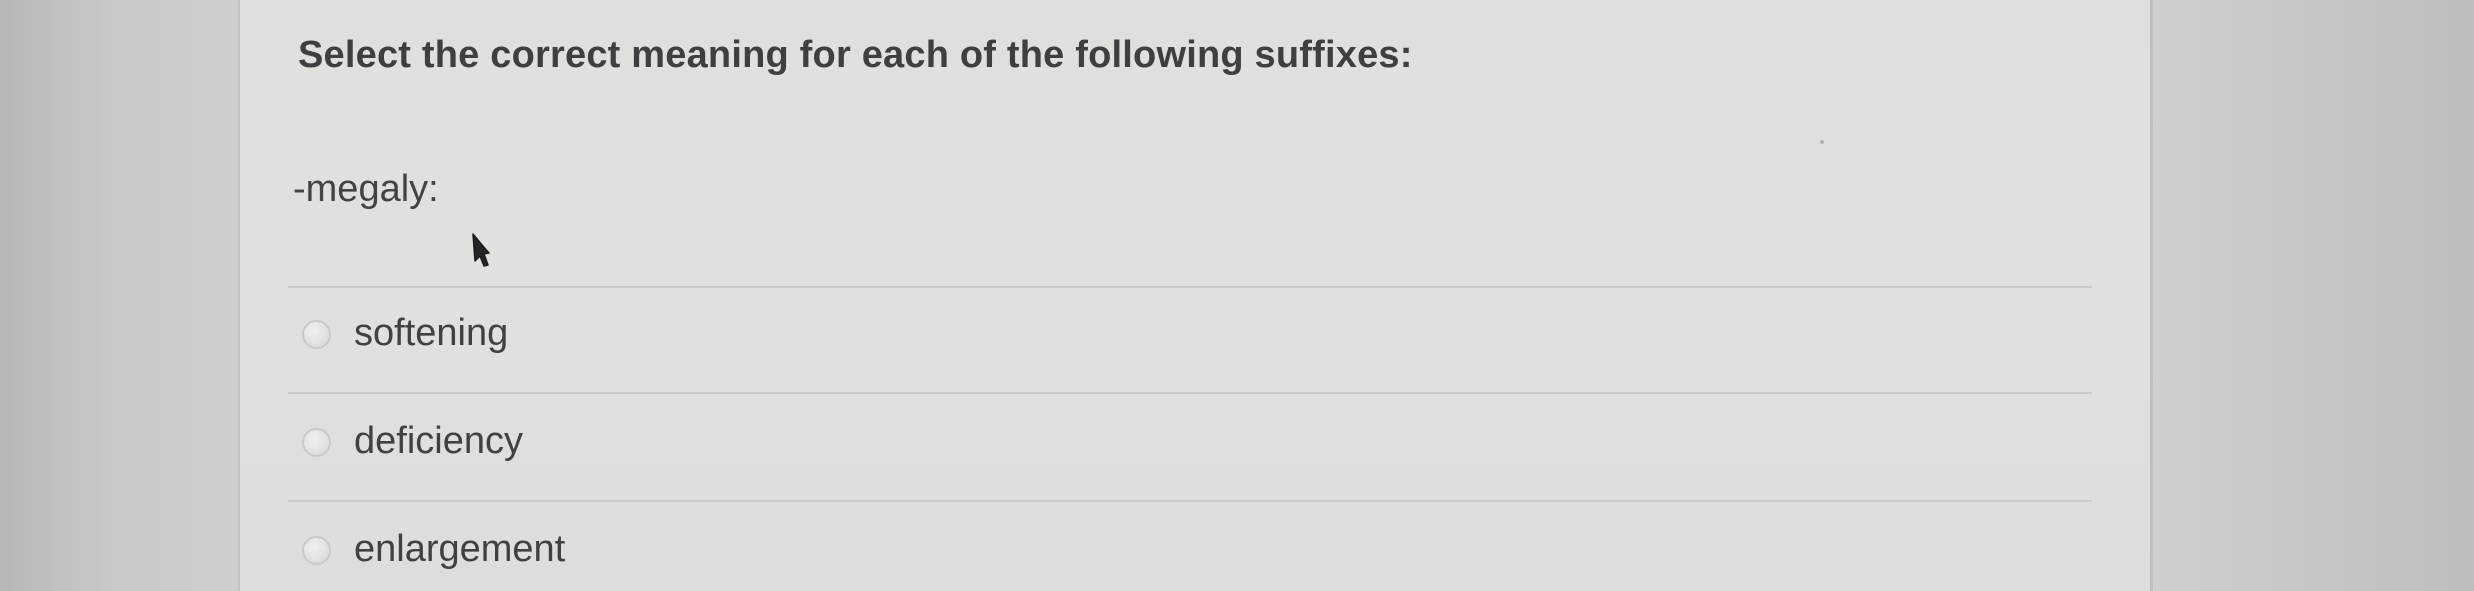  I want to click on left-margin, so click(119, 295).